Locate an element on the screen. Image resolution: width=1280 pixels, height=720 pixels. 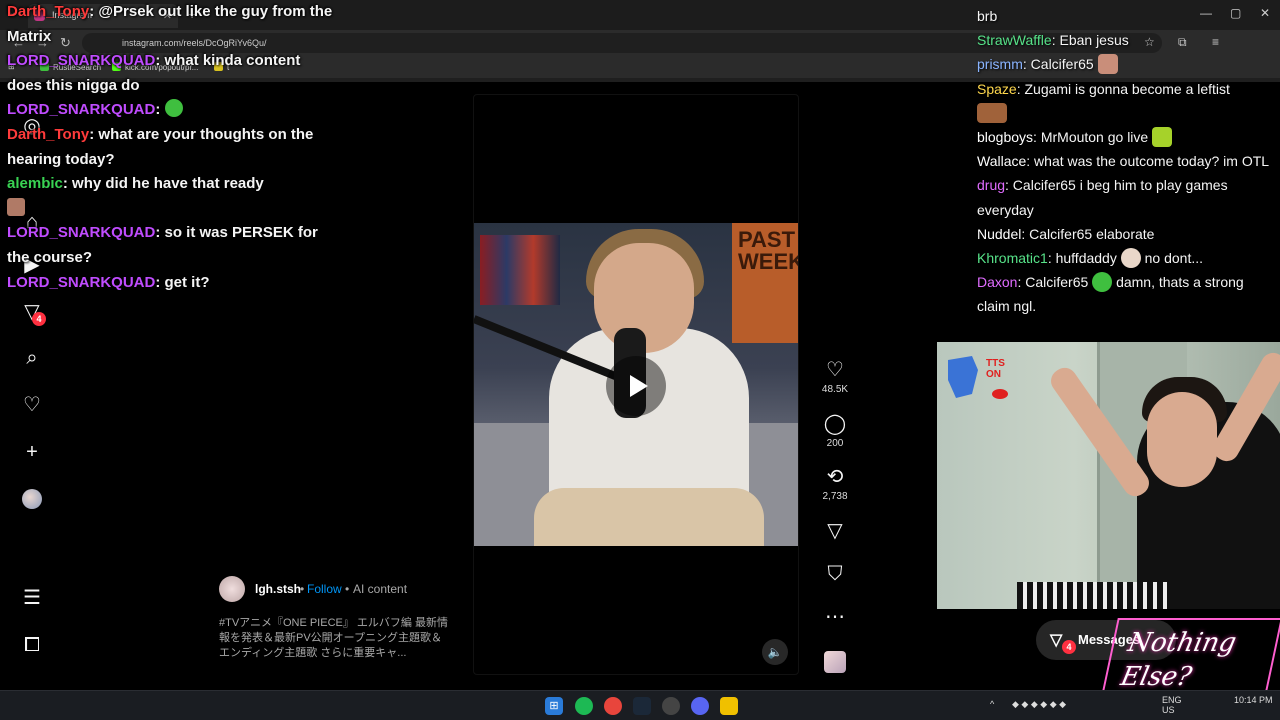
search-icon: ⌕ is located at coordinates (32, 358).